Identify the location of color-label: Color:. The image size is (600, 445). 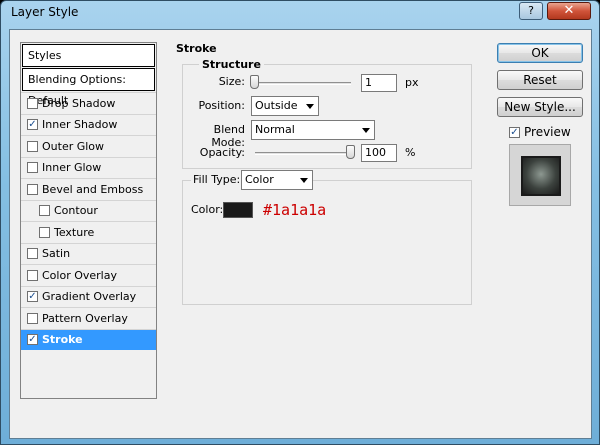
(207, 209).